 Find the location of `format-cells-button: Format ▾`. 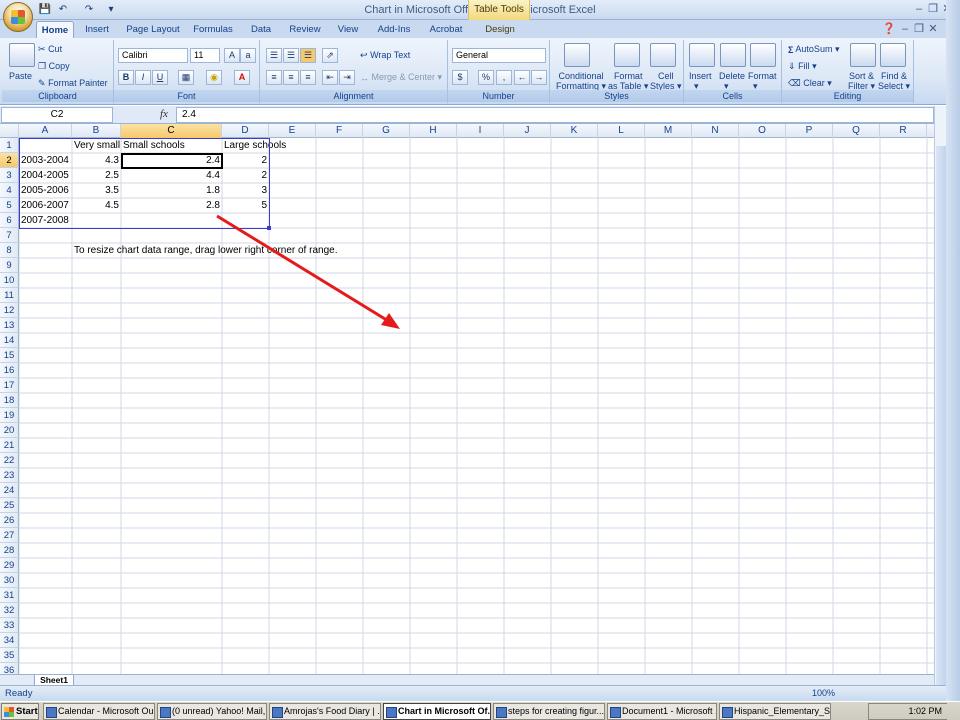

format-cells-button: Format ▾ is located at coordinates (762, 81).